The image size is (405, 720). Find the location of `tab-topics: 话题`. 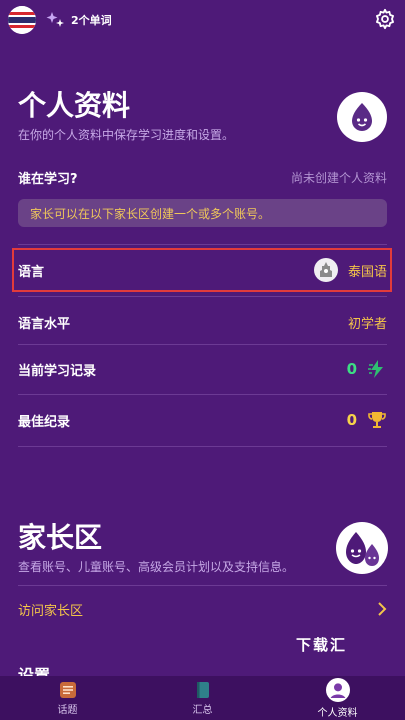

tab-topics: 话题 is located at coordinates (67, 698).